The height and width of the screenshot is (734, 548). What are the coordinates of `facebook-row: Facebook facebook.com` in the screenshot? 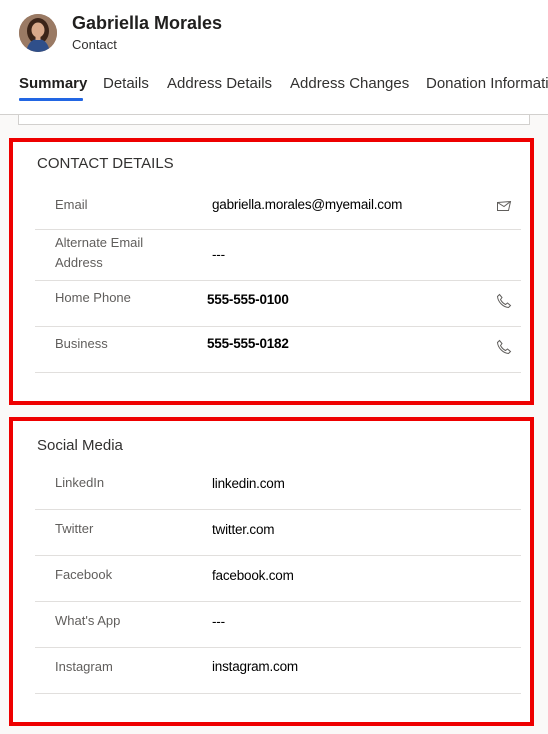 It's located at (278, 579).